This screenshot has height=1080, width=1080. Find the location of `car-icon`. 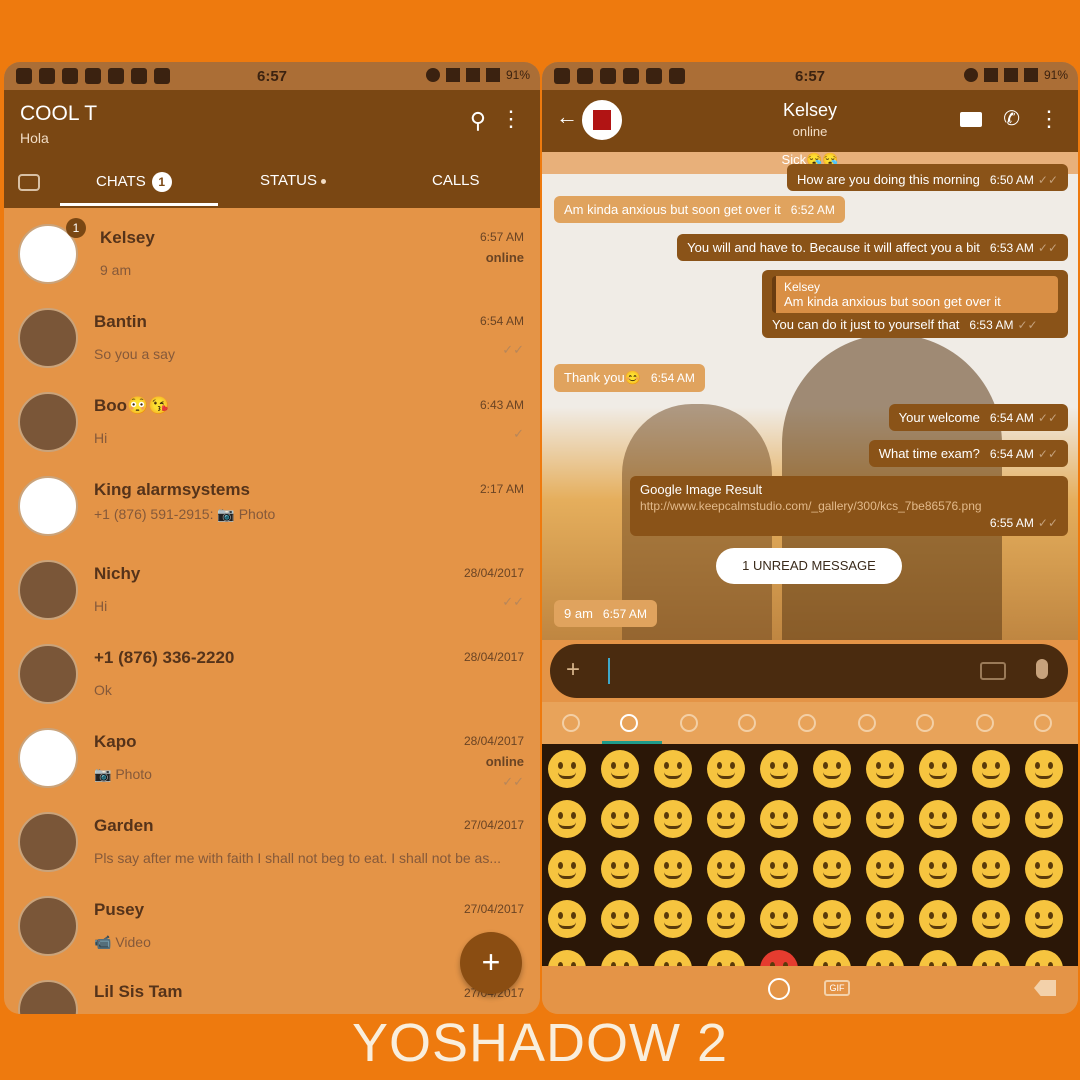

car-icon is located at coordinates (867, 723).